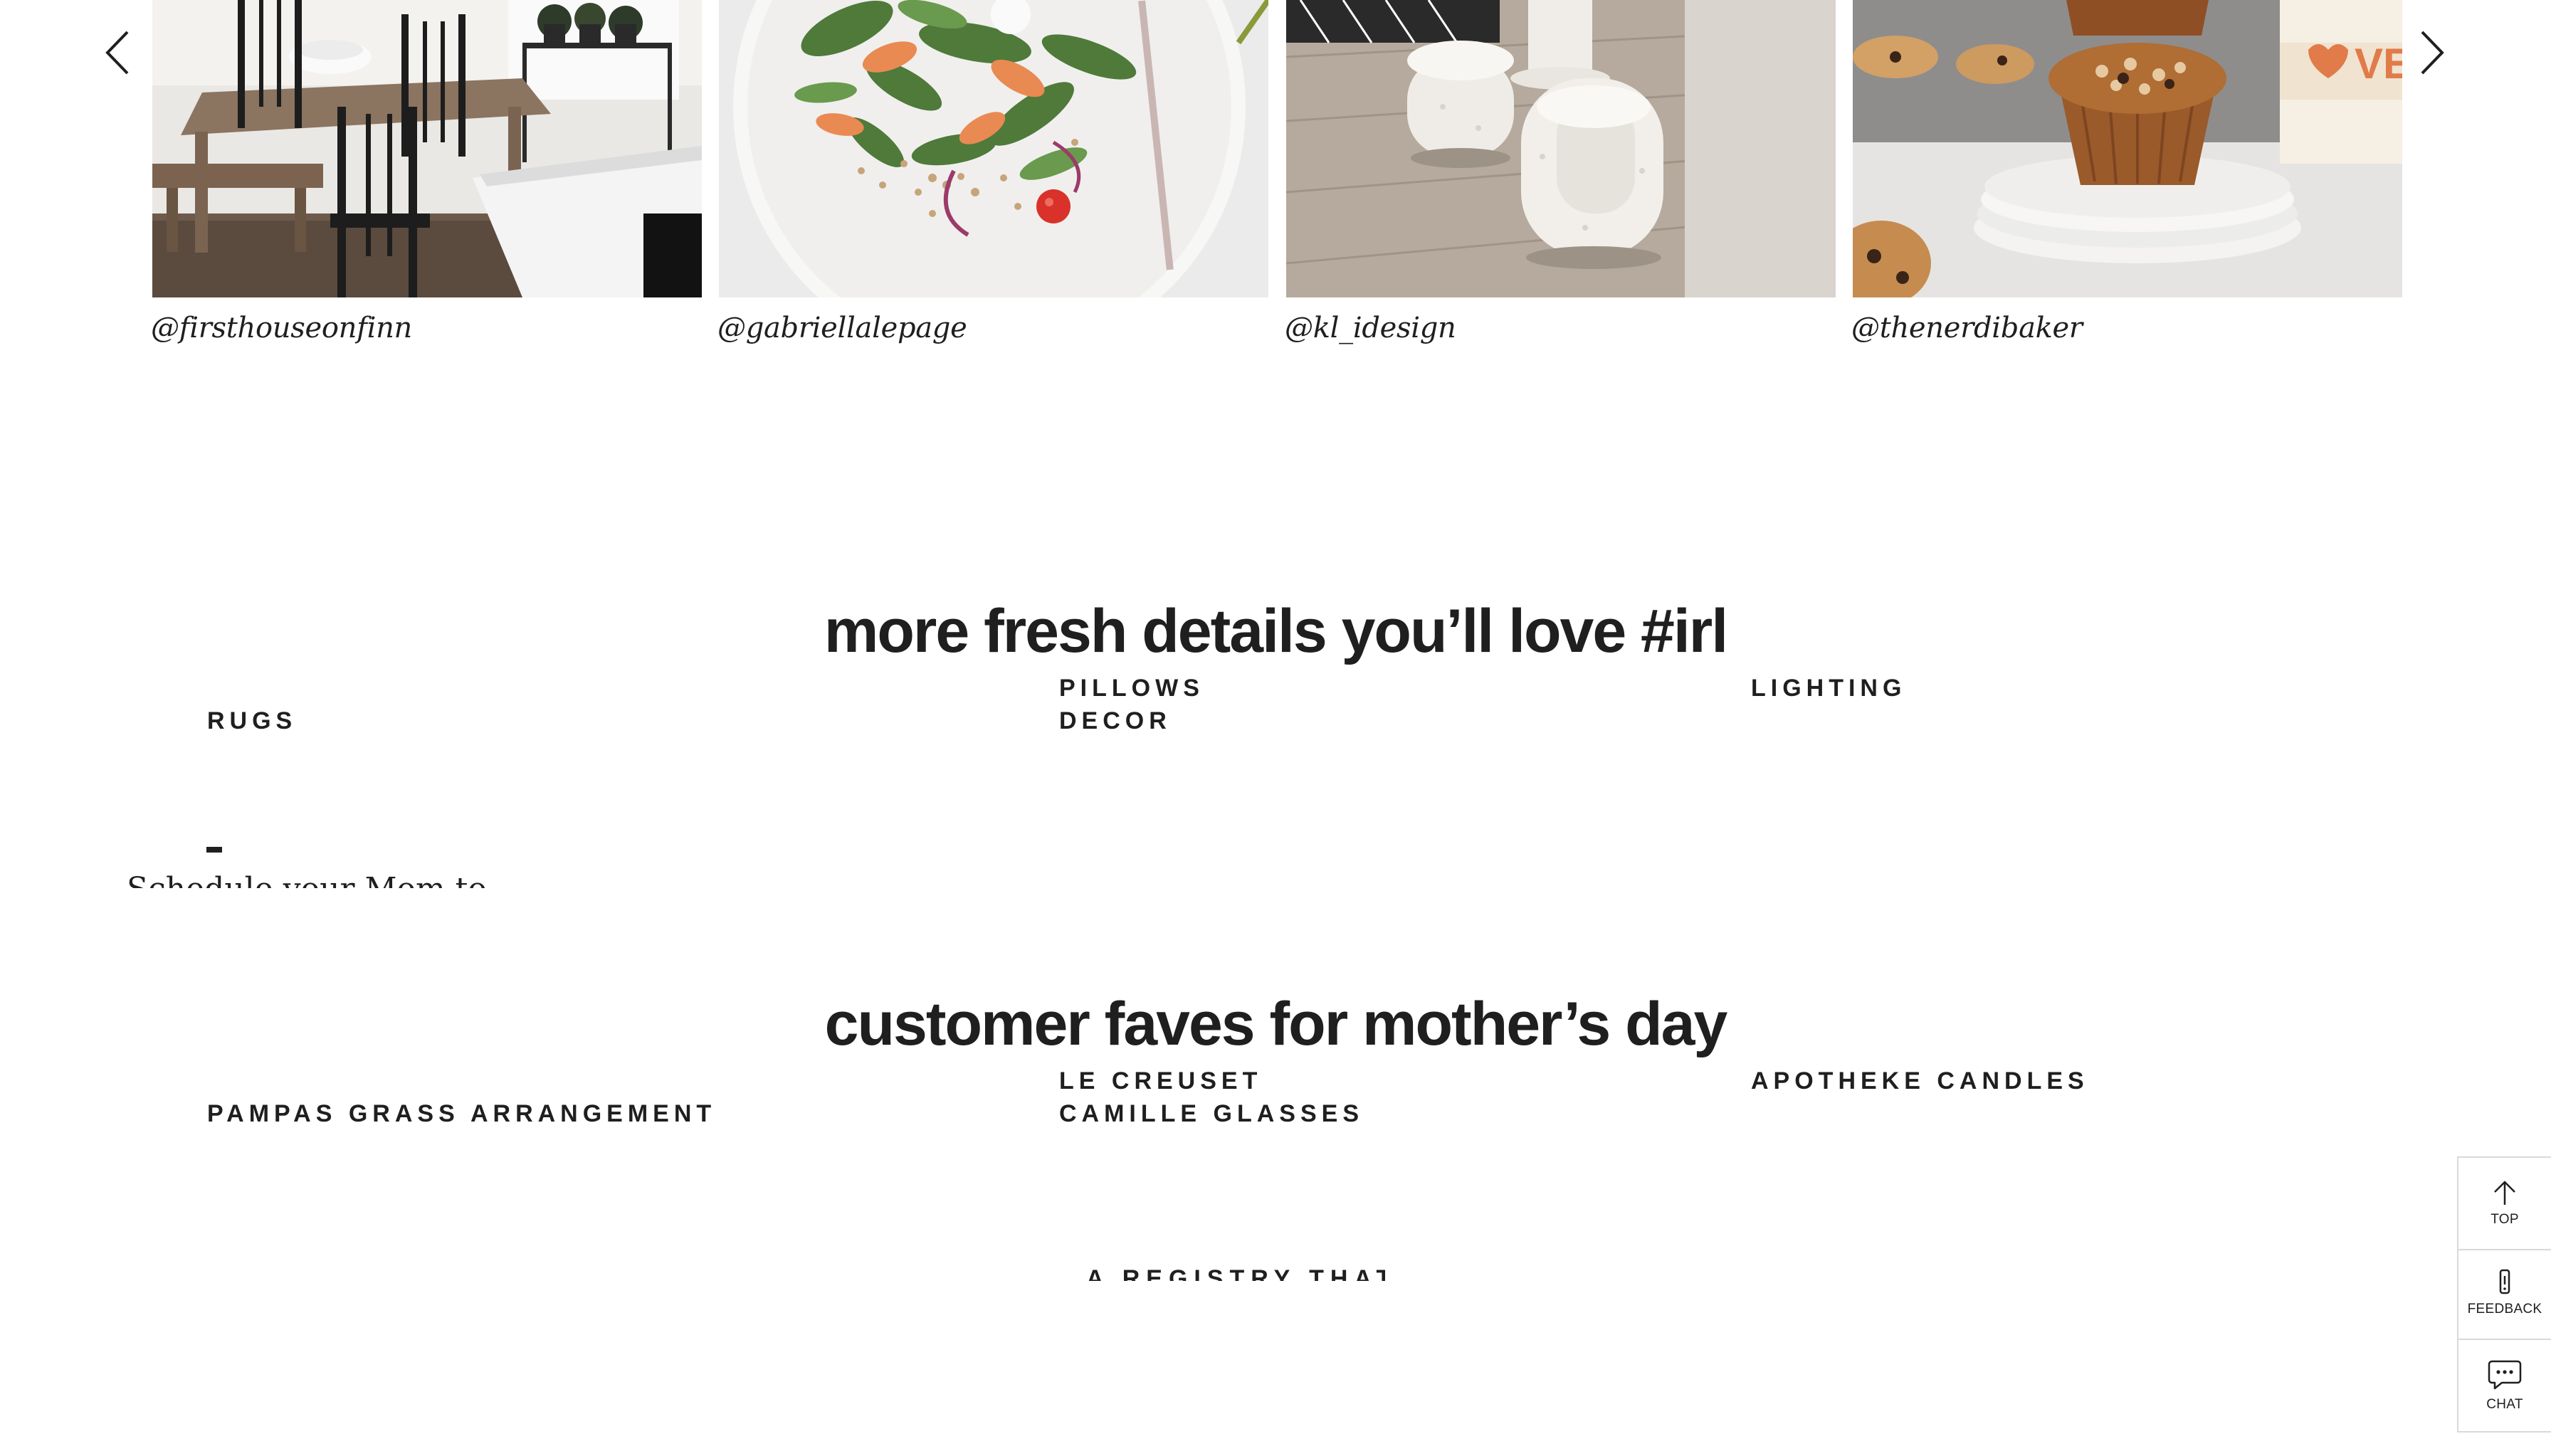 The image size is (2551, 1456). I want to click on carousel-prev-button, so click(118, 52).